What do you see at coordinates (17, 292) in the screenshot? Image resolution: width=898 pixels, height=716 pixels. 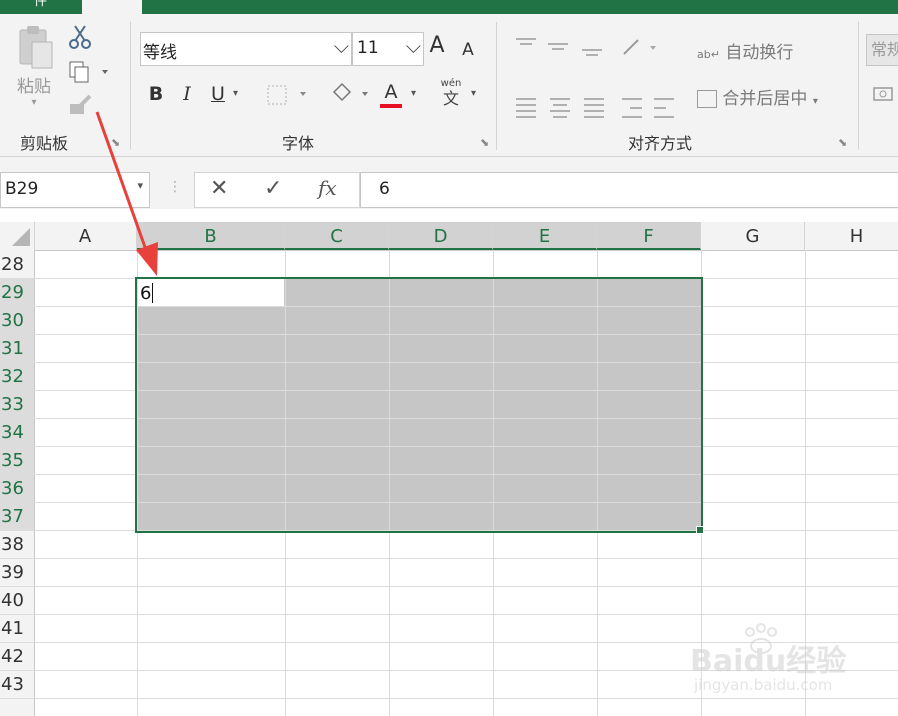 I see `row-header-29: 29` at bounding box center [17, 292].